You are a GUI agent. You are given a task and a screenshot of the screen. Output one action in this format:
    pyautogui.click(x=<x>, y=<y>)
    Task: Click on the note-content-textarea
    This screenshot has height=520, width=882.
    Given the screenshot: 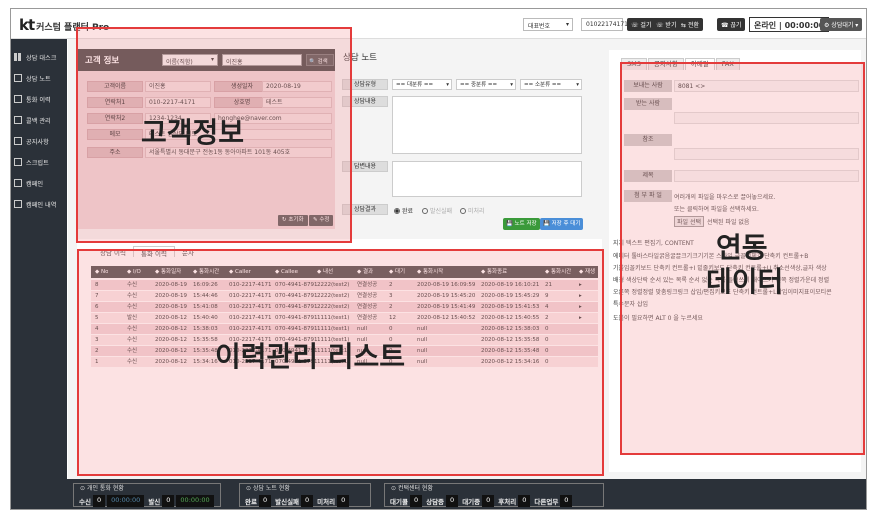 What is the action you would take?
    pyautogui.click(x=487, y=125)
    